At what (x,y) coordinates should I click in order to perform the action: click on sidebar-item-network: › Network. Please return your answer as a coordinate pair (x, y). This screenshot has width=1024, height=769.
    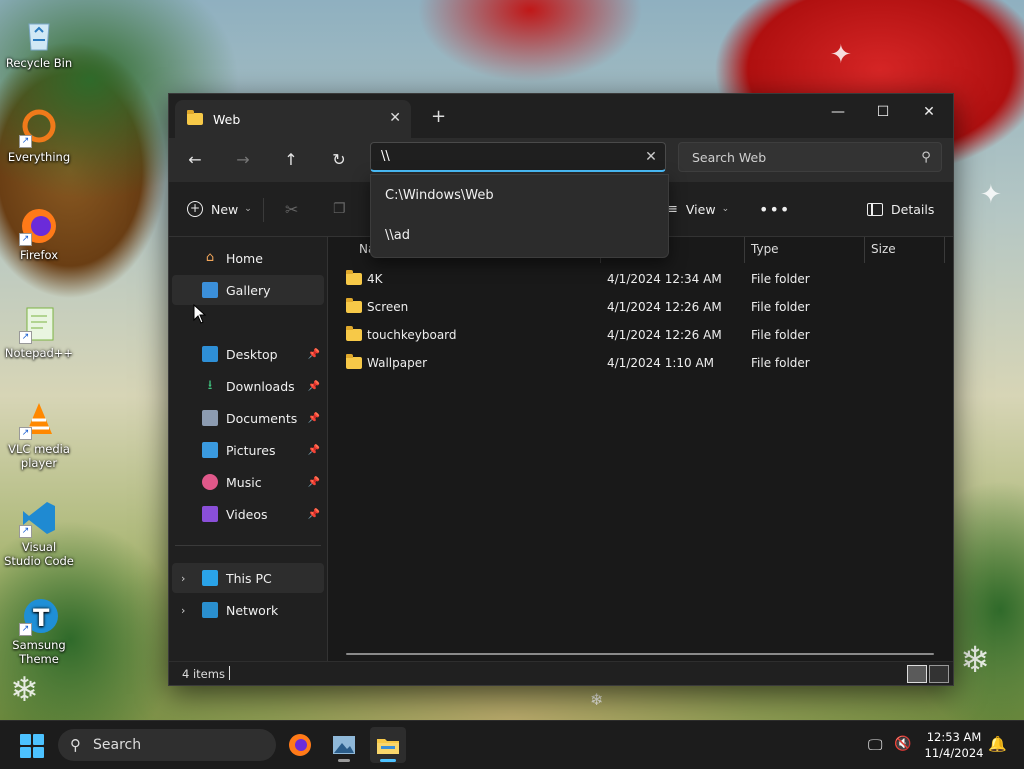
    Looking at the image, I should click on (248, 610).